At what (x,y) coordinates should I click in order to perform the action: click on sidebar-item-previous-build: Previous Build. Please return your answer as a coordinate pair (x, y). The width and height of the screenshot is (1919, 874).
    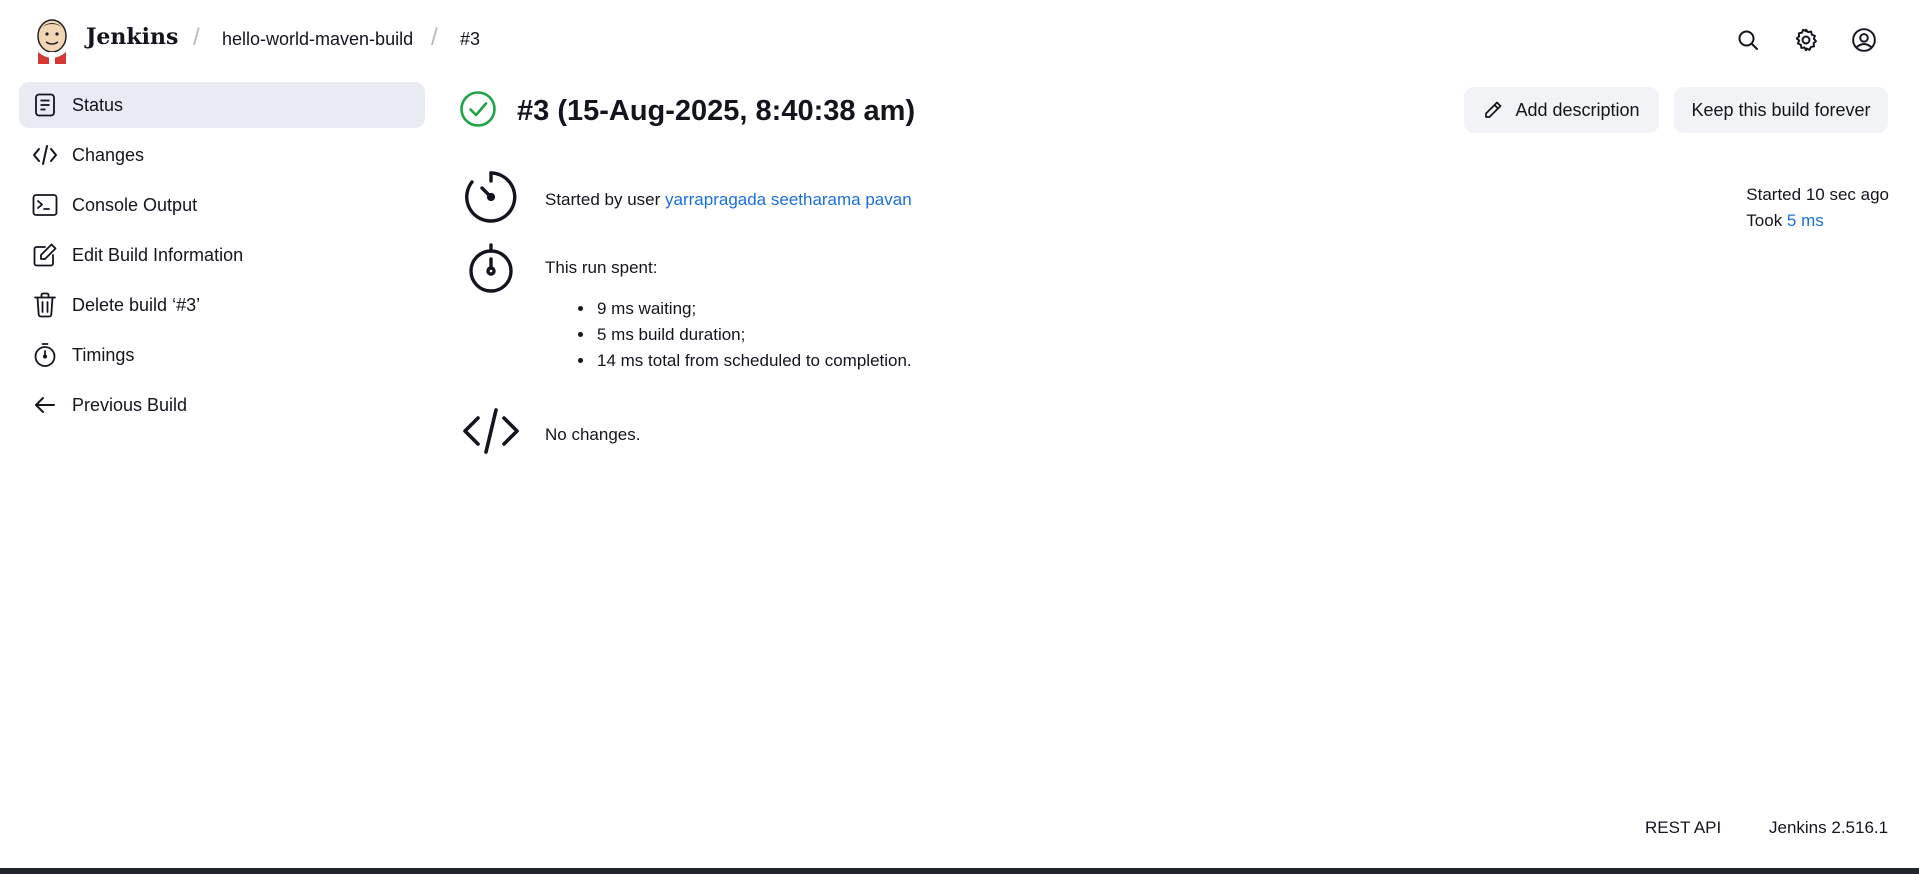
    Looking at the image, I should click on (222, 405).